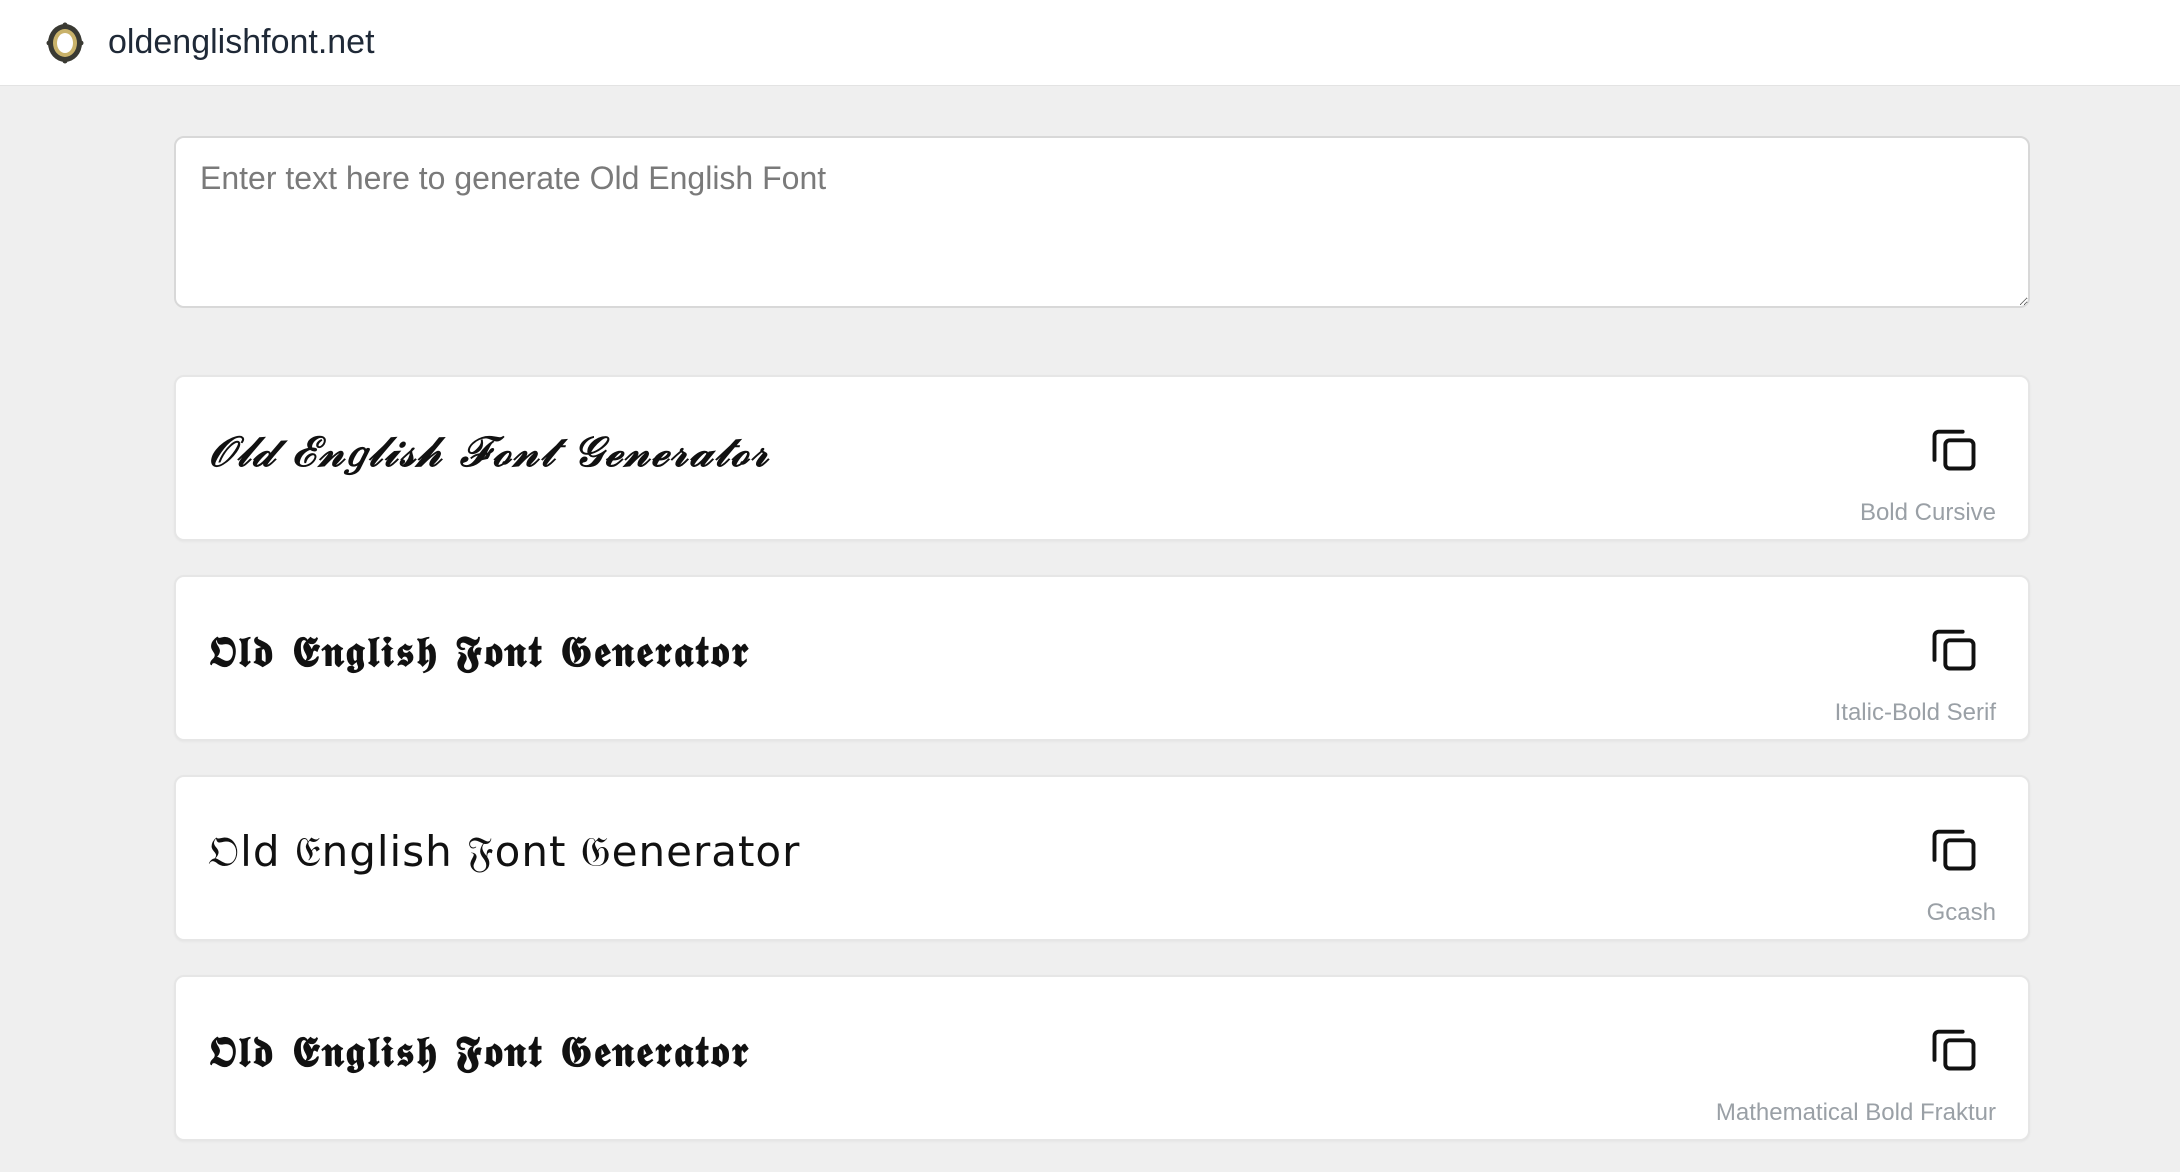  Describe the element at coordinates (1102, 458) in the screenshot. I see `result-card-bold-cursive: 𝒪𝓁𝒹 ℰ𝓃𝑔𝓁𝒾𝓈𝒽 ℱℴ𝓃𝓉 𝒢ℯ𝓃ℯ𝓇𝒶𝓉ℴ𝓇 Bold Cursive` at that location.